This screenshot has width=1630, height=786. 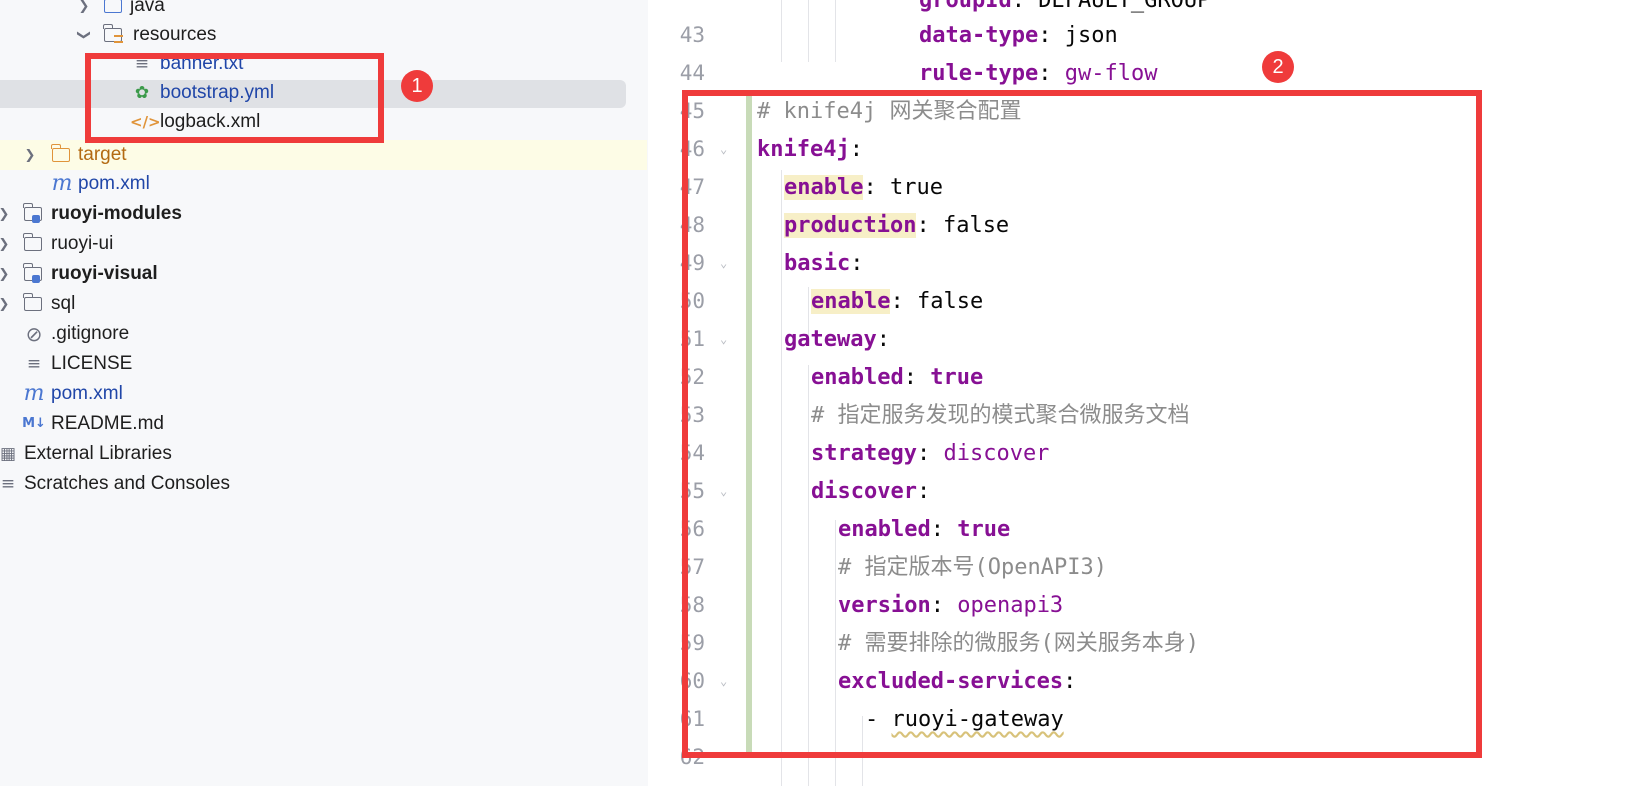 I want to click on tree-item-java: ❯ java, so click(x=324, y=10).